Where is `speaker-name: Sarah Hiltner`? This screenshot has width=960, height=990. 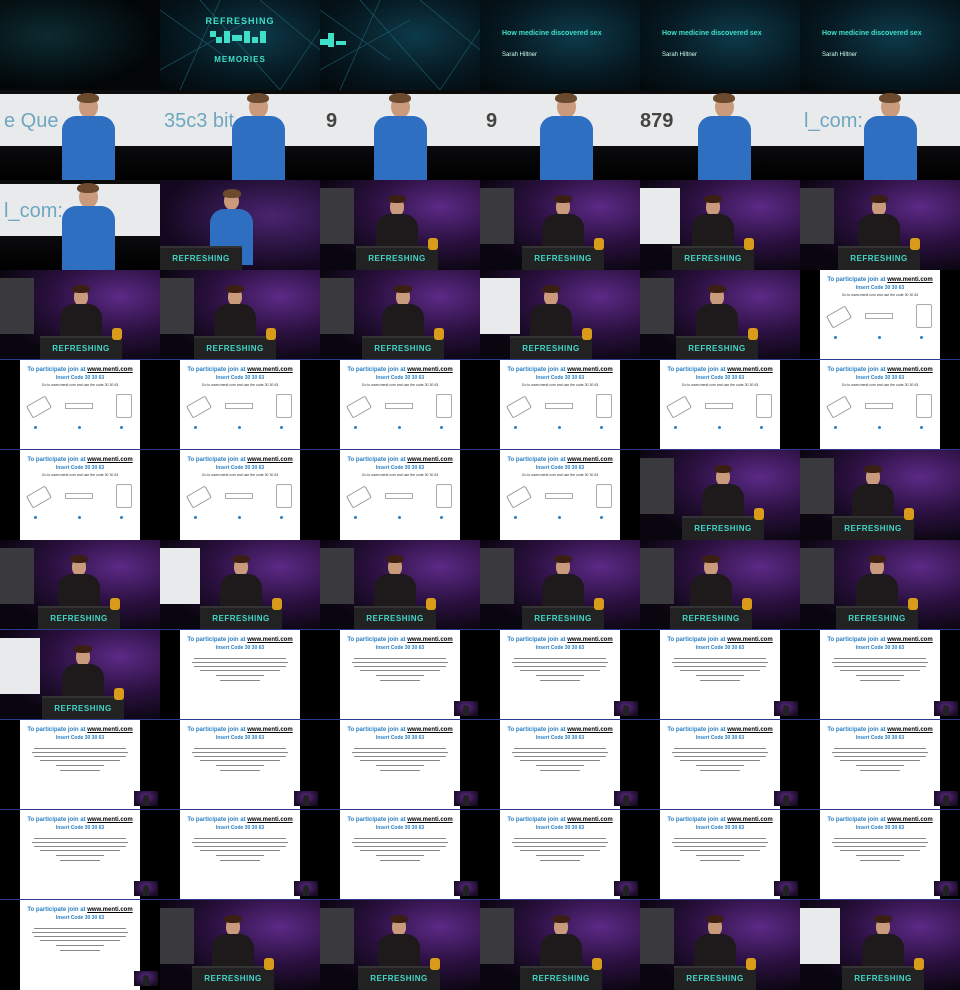
speaker-name: Sarah Hiltner is located at coordinates (680, 55).